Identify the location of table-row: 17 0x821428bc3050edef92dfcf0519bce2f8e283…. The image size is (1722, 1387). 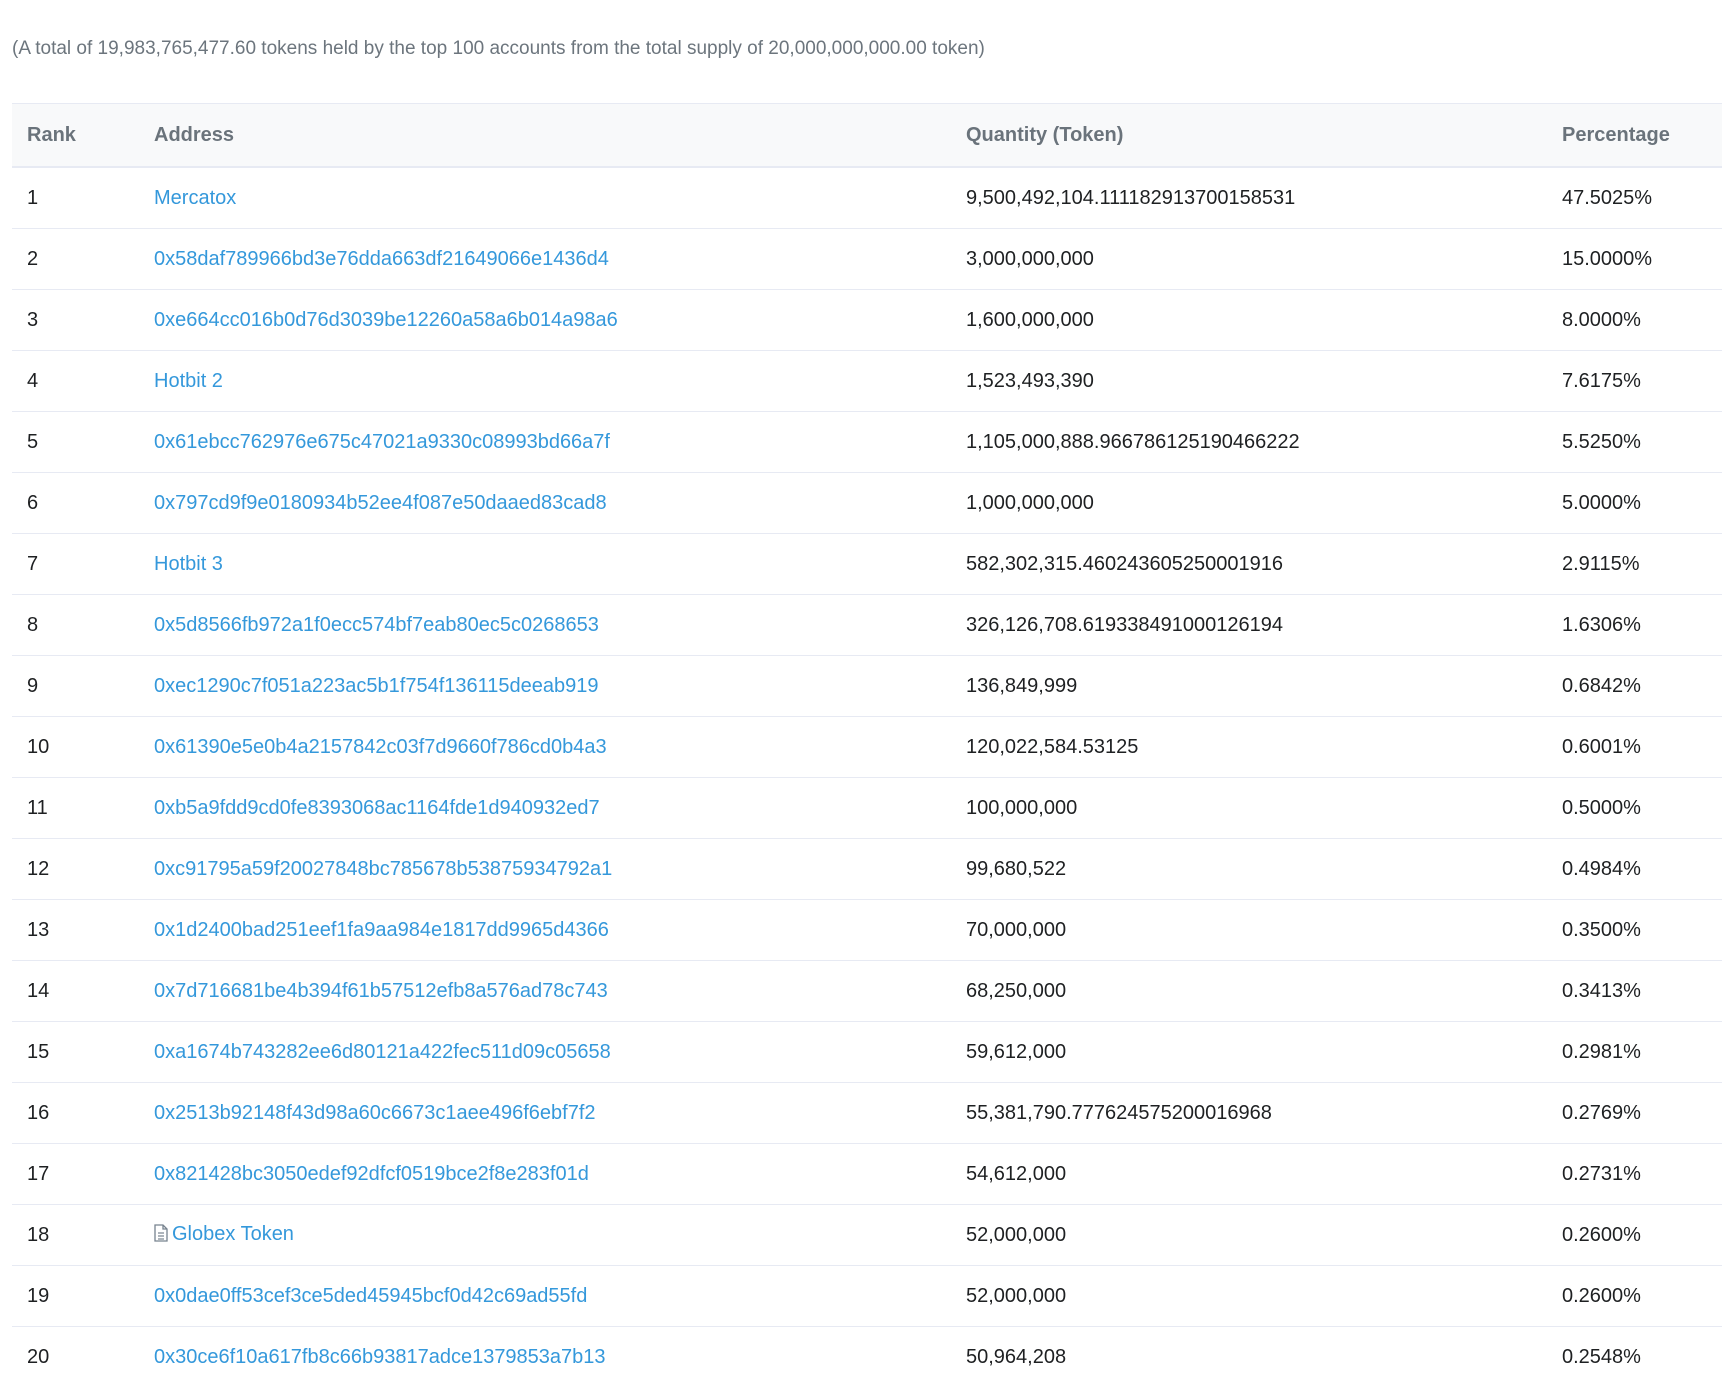
(867, 1174).